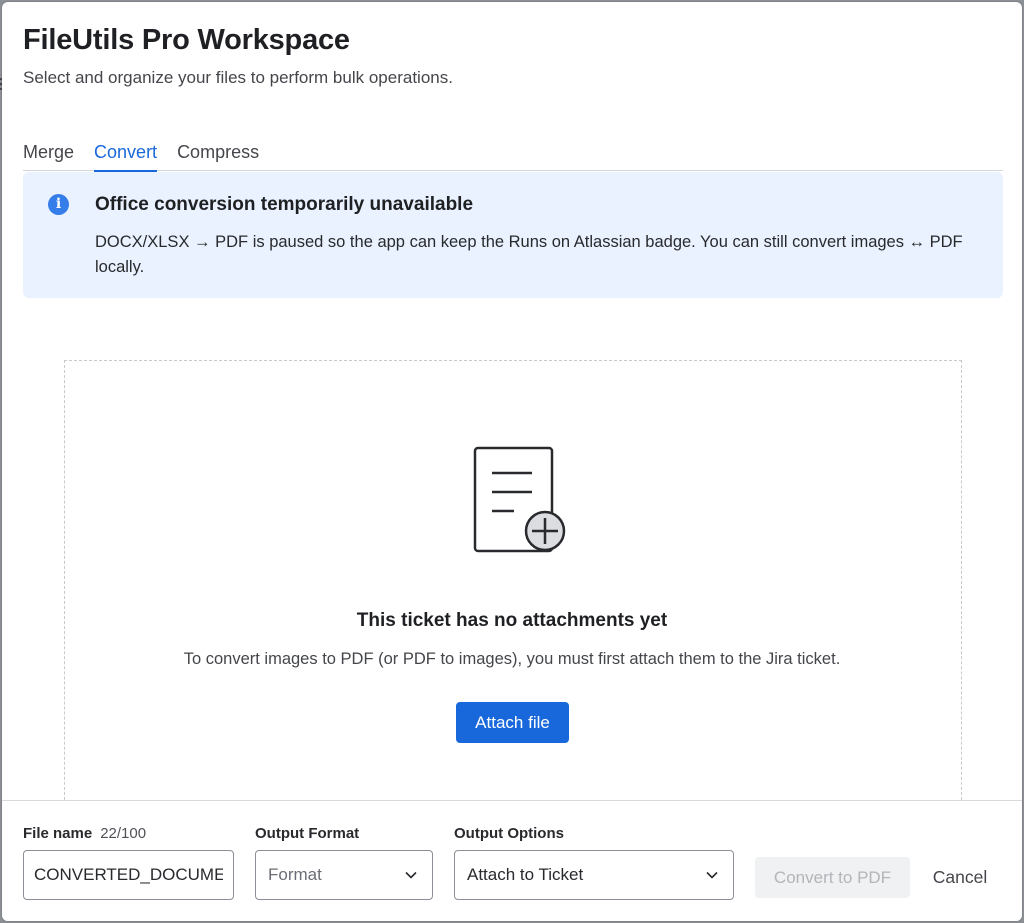  I want to click on tab-convert: Convert, so click(126, 151).